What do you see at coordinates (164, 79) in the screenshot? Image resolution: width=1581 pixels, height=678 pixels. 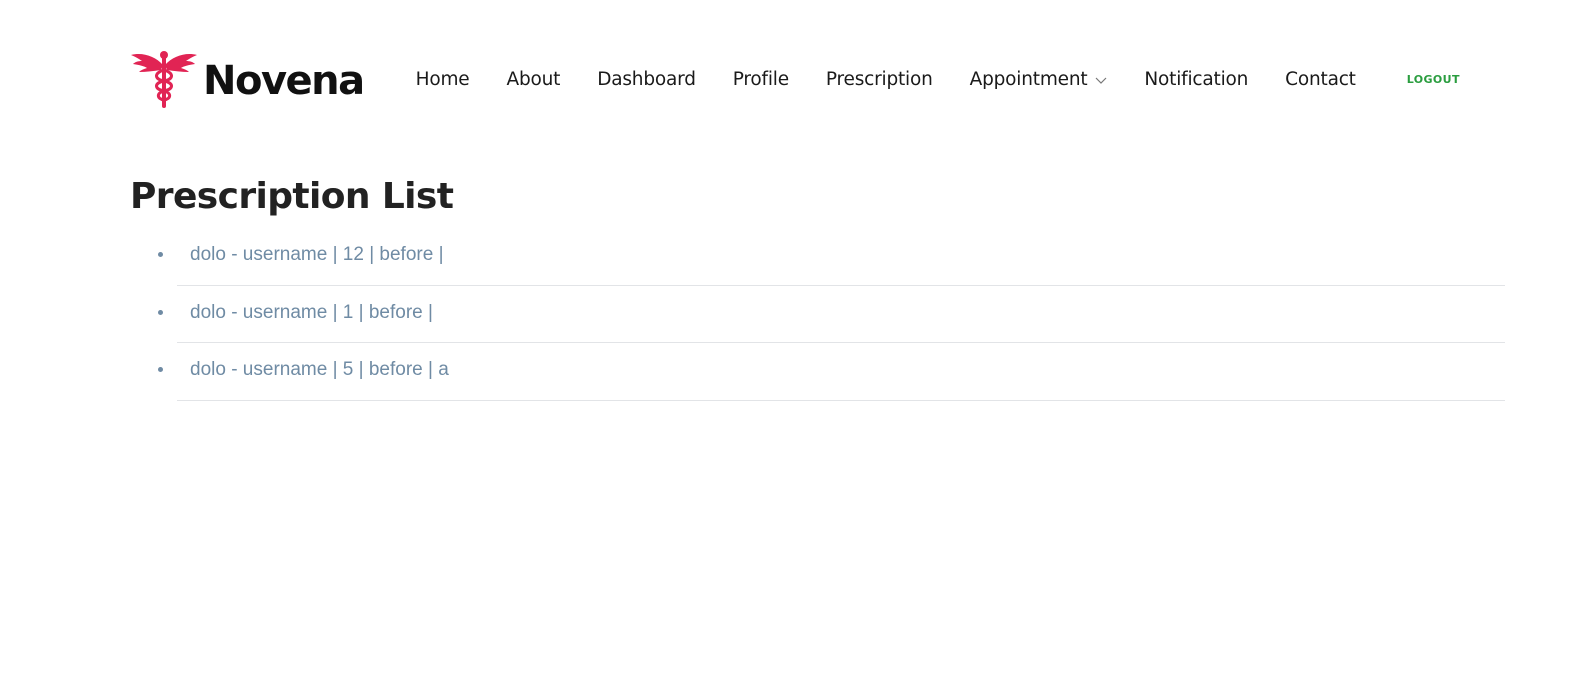 I see `caduceus-icon` at bounding box center [164, 79].